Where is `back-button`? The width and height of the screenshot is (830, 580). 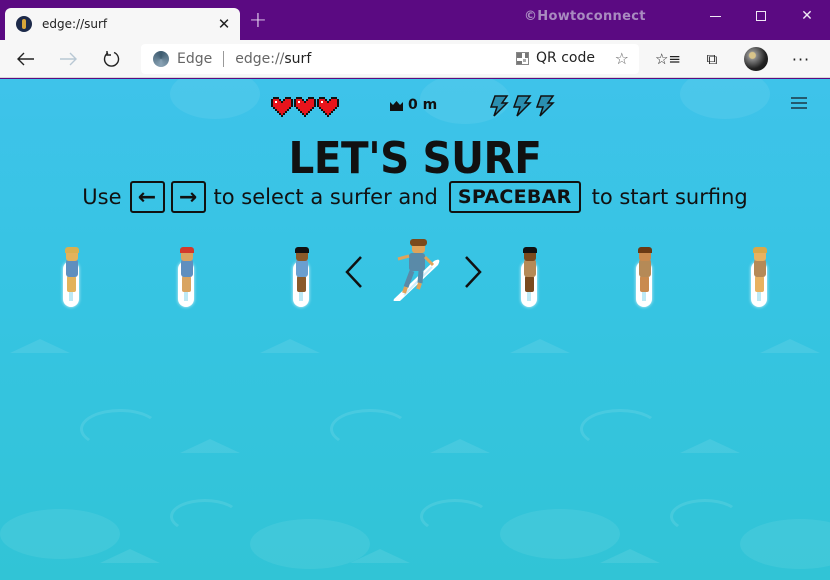
back-button is located at coordinates (26, 59).